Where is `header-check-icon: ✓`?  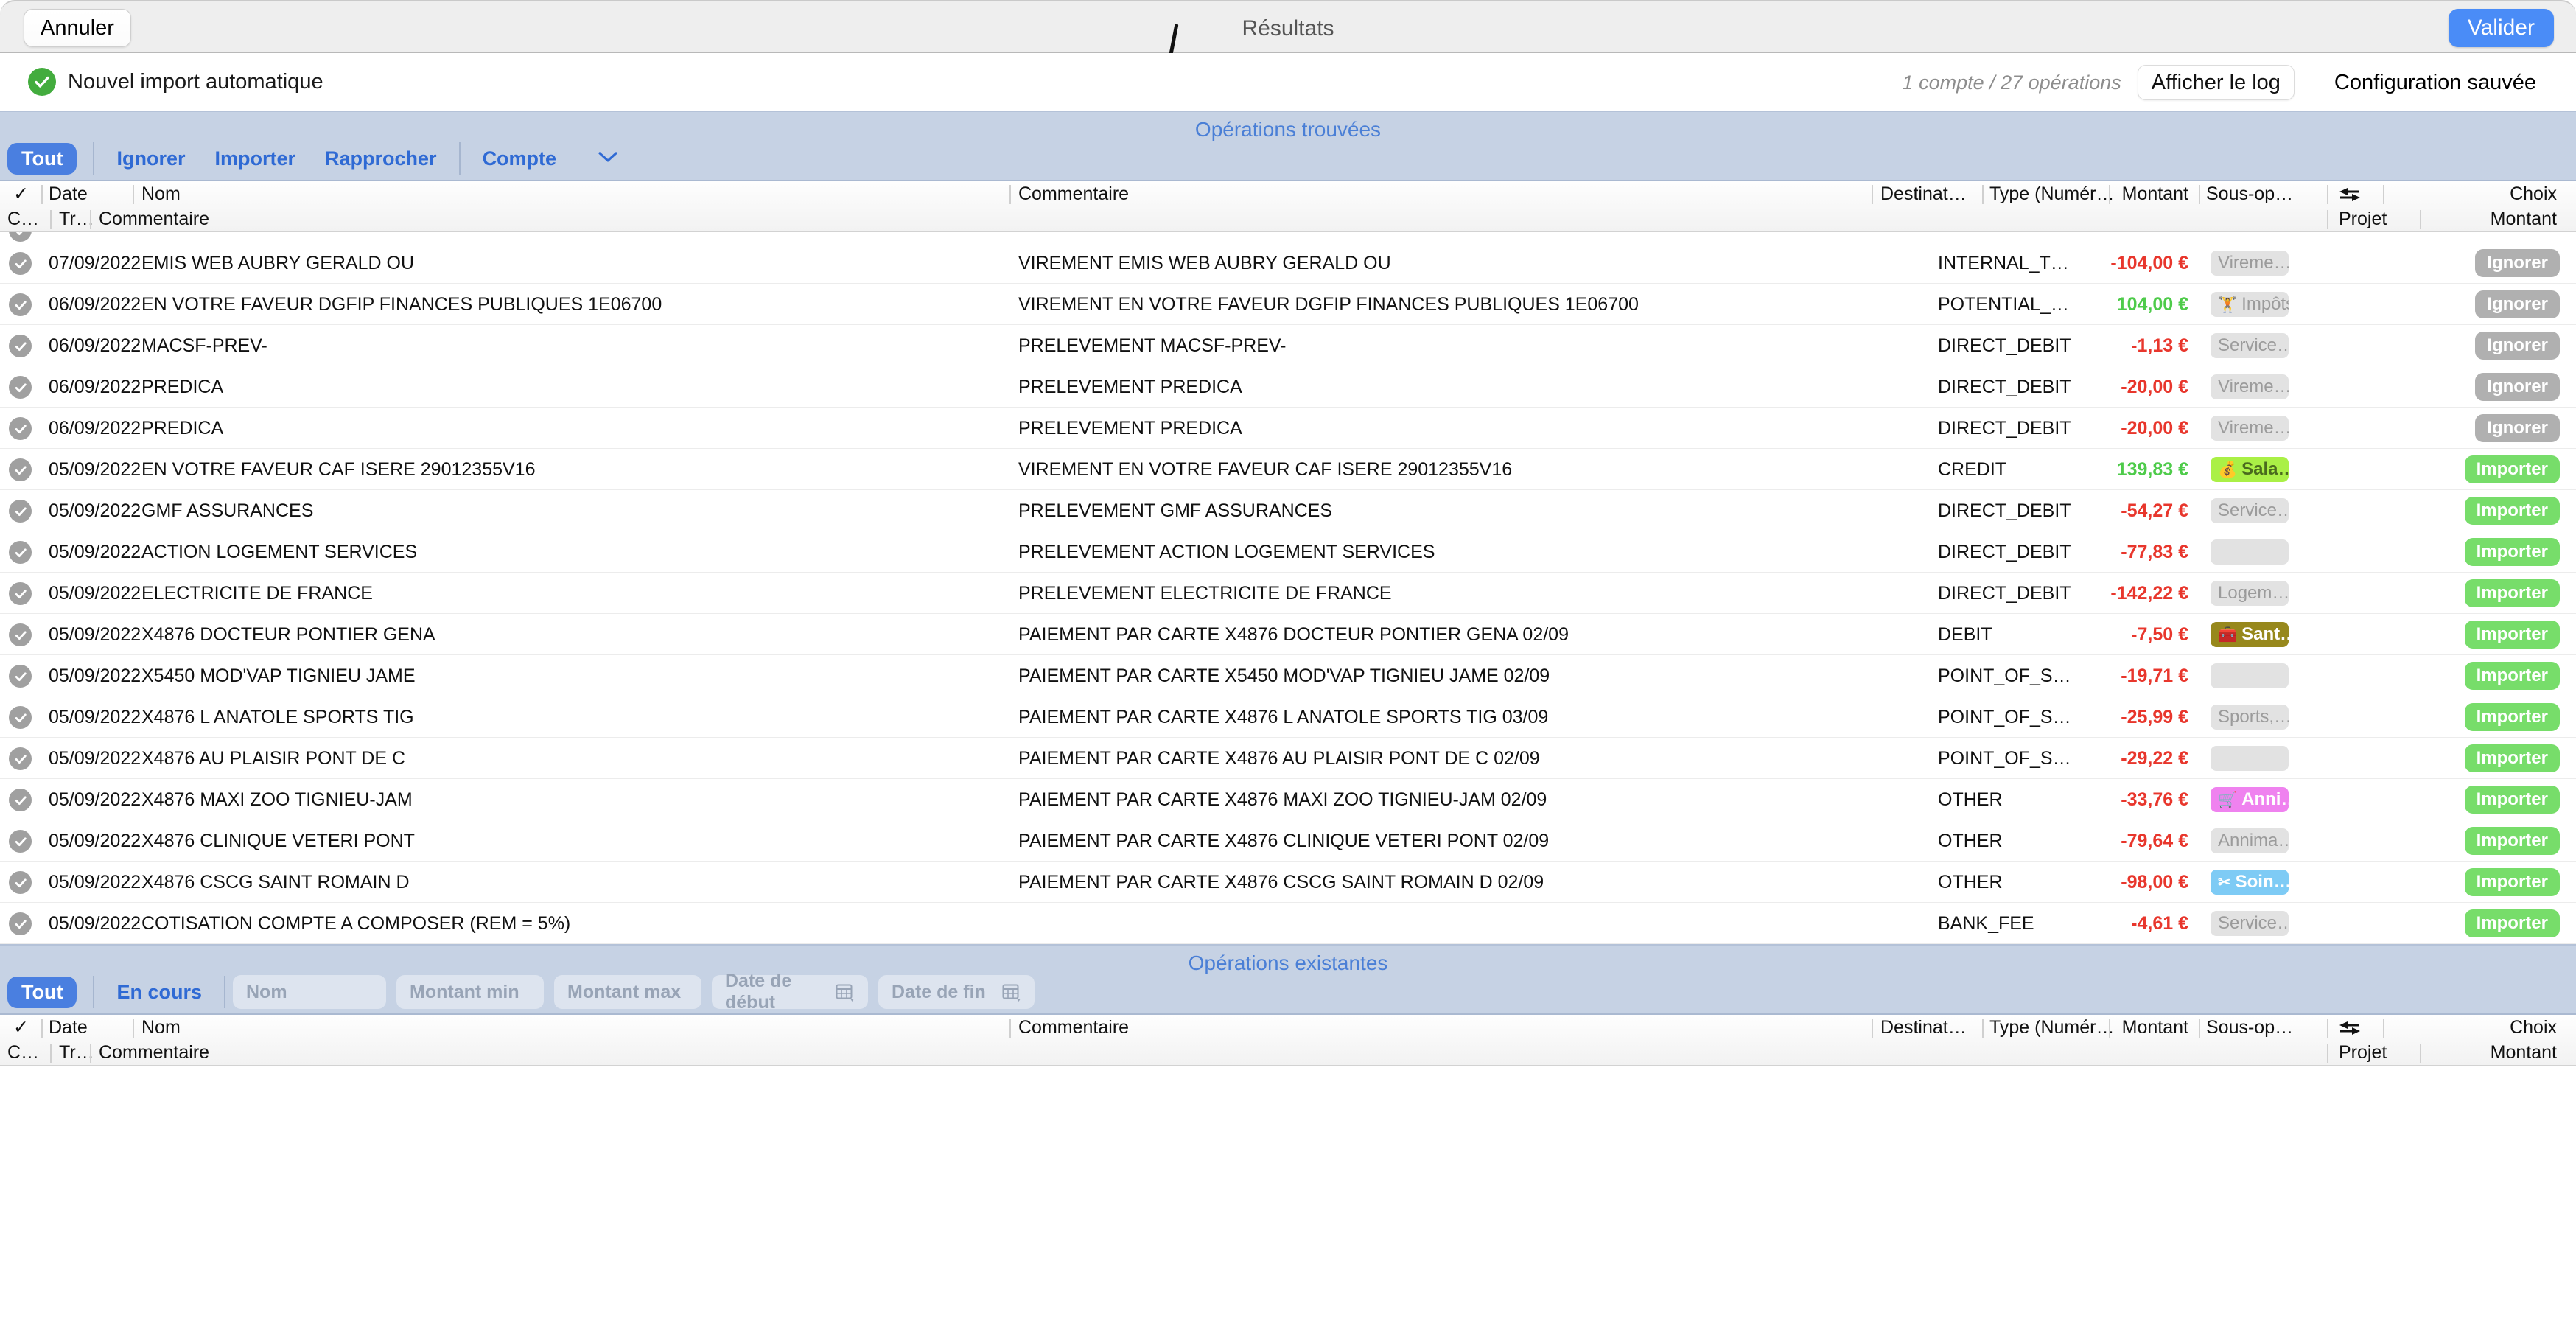 header-check-icon: ✓ is located at coordinates (24, 193).